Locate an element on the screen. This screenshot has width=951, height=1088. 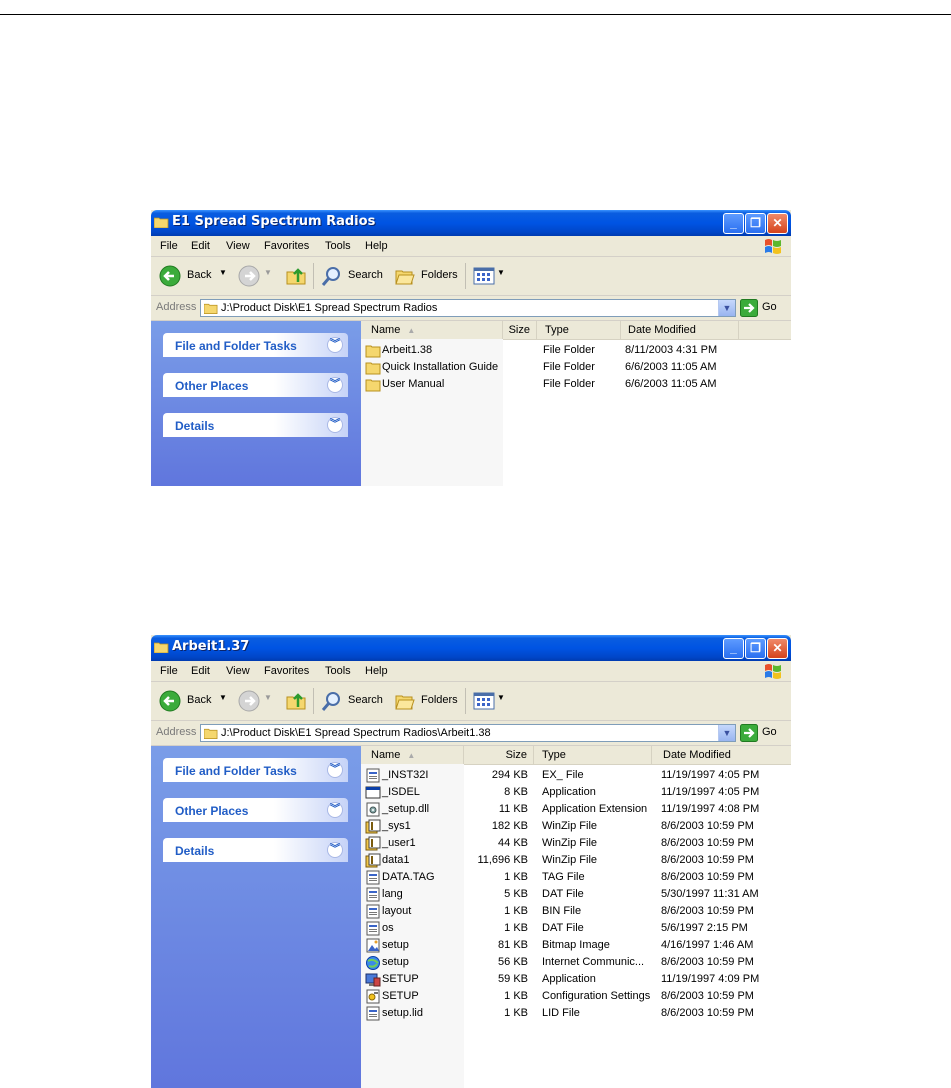
go-arrow-icon is located at coordinates (749, 733).